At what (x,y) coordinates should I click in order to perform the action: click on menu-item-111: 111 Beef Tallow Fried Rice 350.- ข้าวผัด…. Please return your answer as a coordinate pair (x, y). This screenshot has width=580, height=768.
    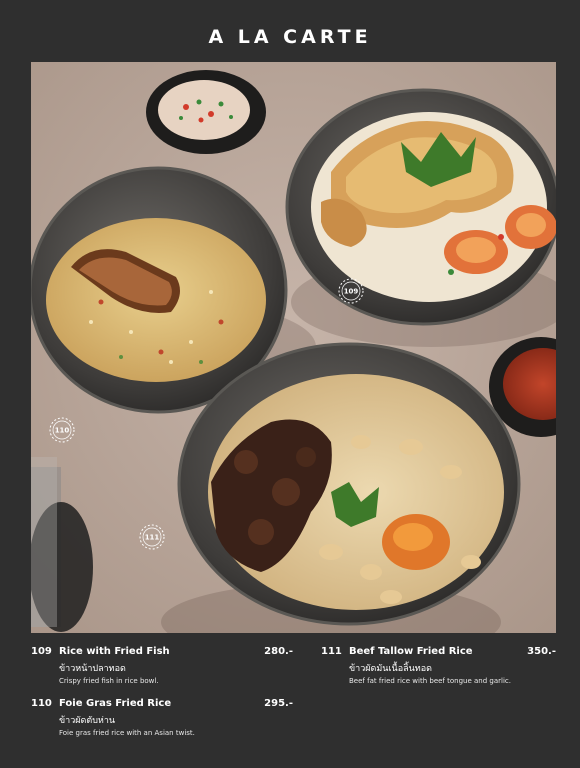
    Looking at the image, I should click on (438, 670).